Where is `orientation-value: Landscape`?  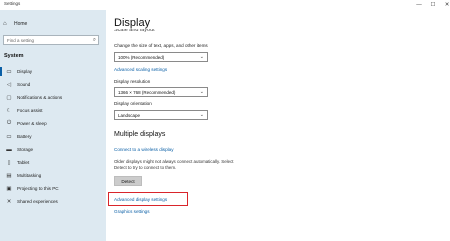
orientation-value: Landscape is located at coordinates (129, 115).